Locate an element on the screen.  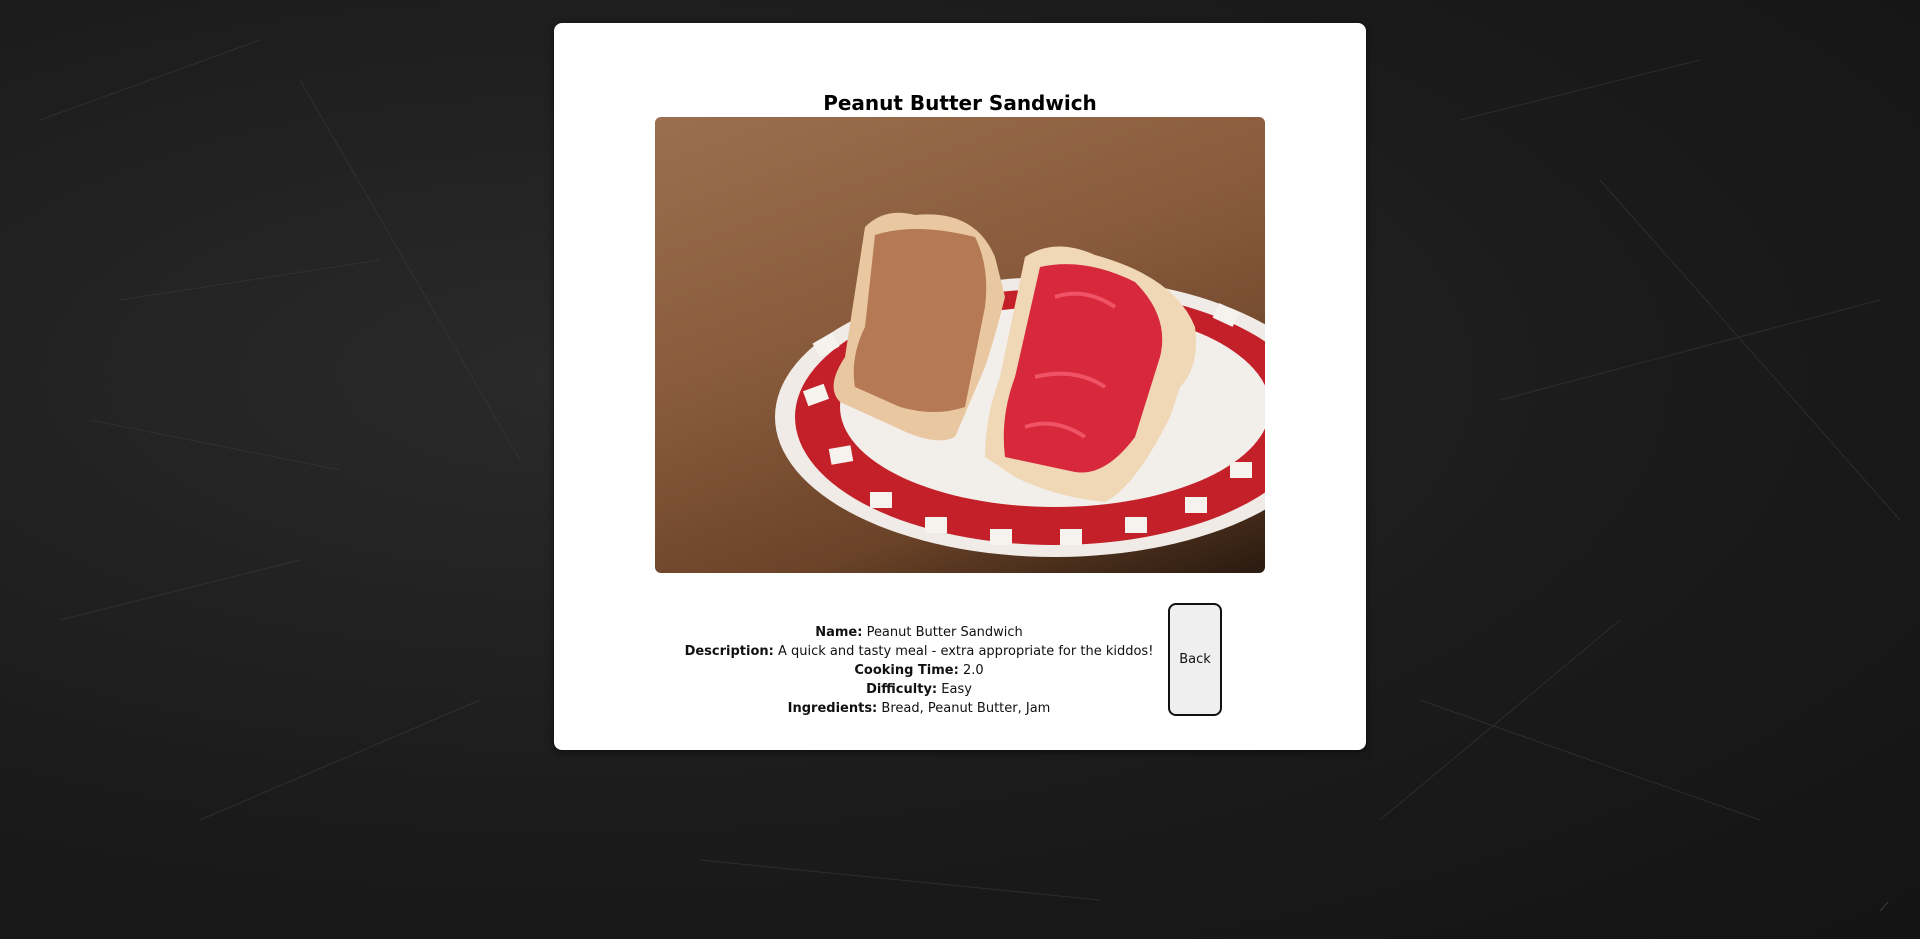
difficulty-value: Easy is located at coordinates (956, 689).